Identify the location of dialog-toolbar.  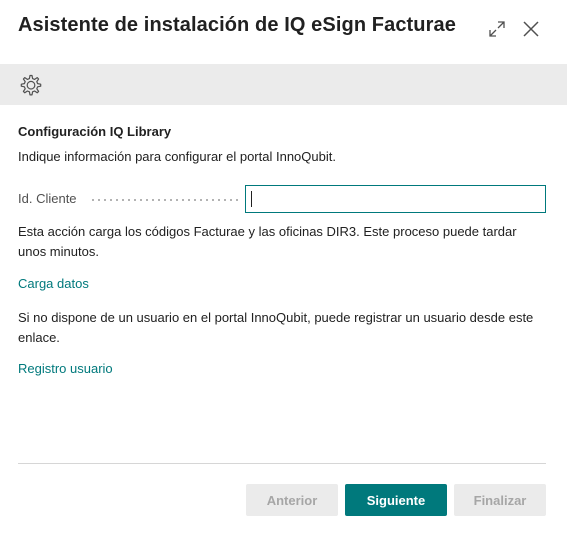
(283, 84).